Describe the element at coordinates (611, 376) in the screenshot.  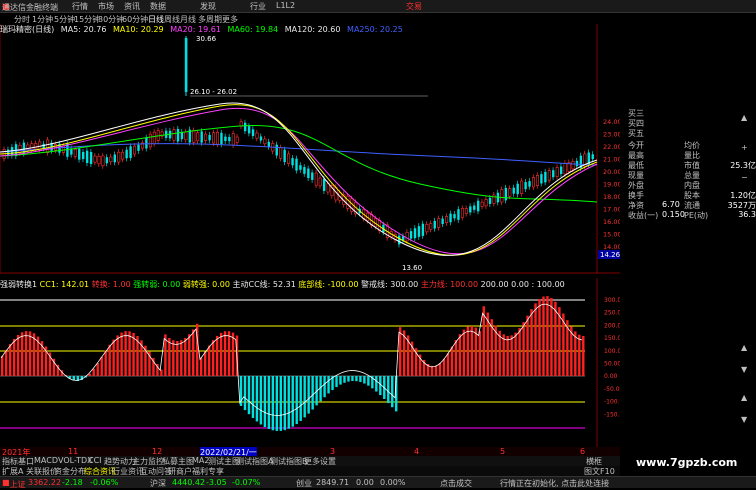
I see `indicator-axis-label: 0.00` at that location.